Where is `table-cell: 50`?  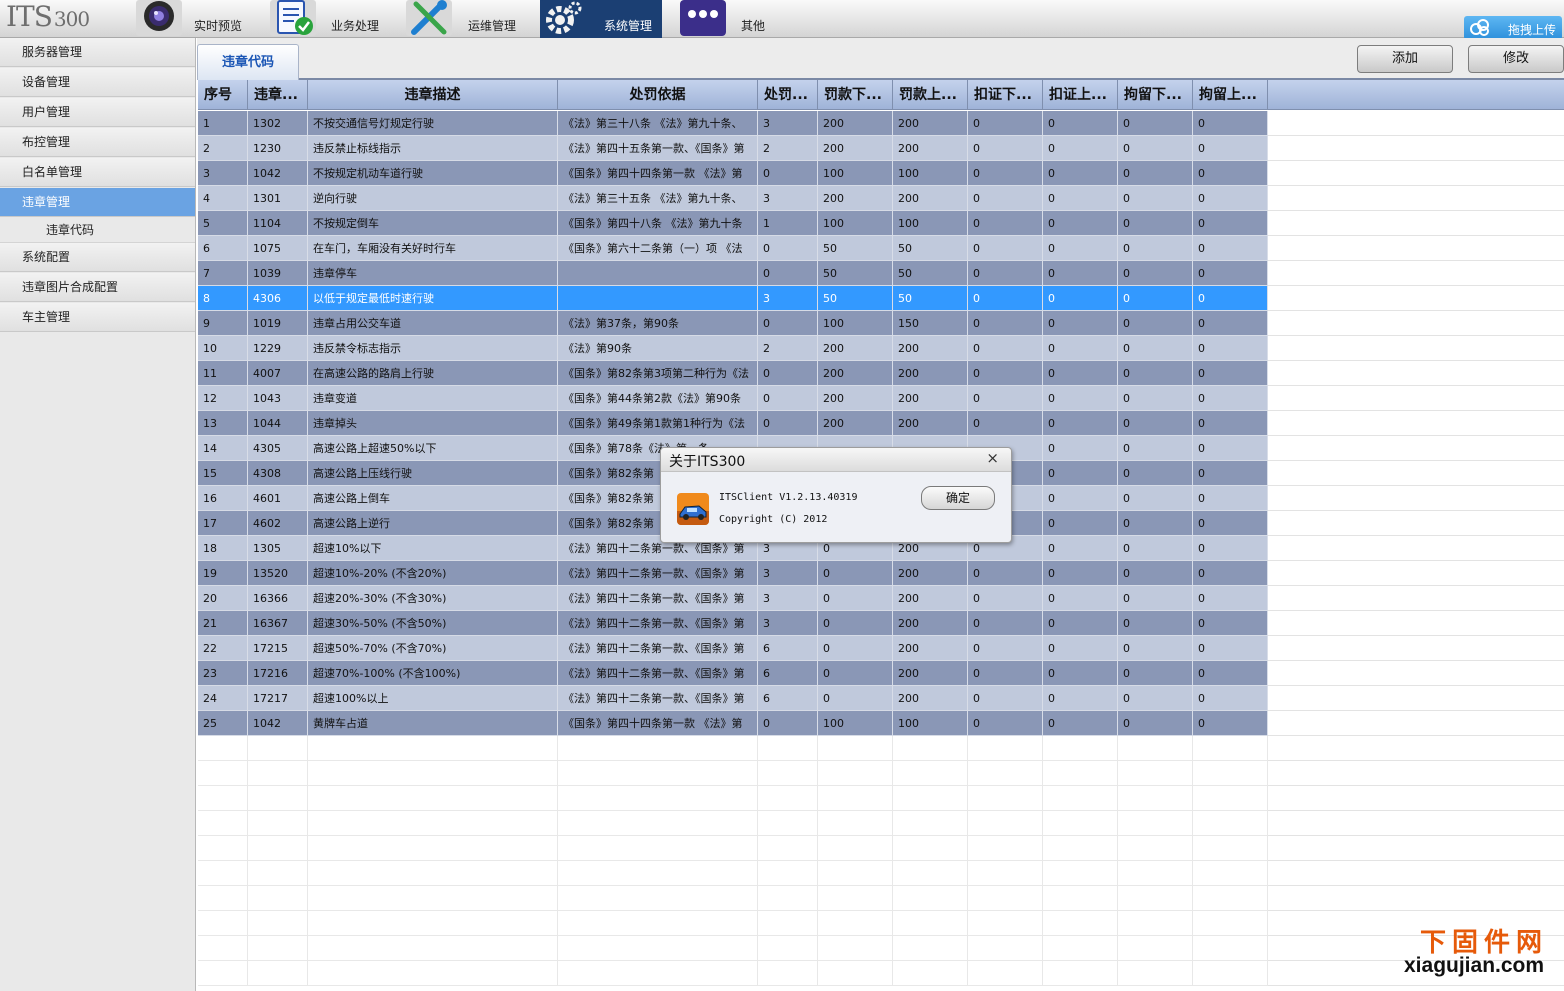
table-cell: 50 is located at coordinates (930, 273).